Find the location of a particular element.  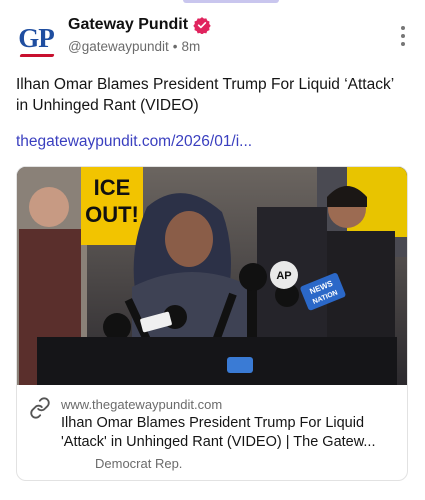

avatar: GP is located at coordinates (36, 38).